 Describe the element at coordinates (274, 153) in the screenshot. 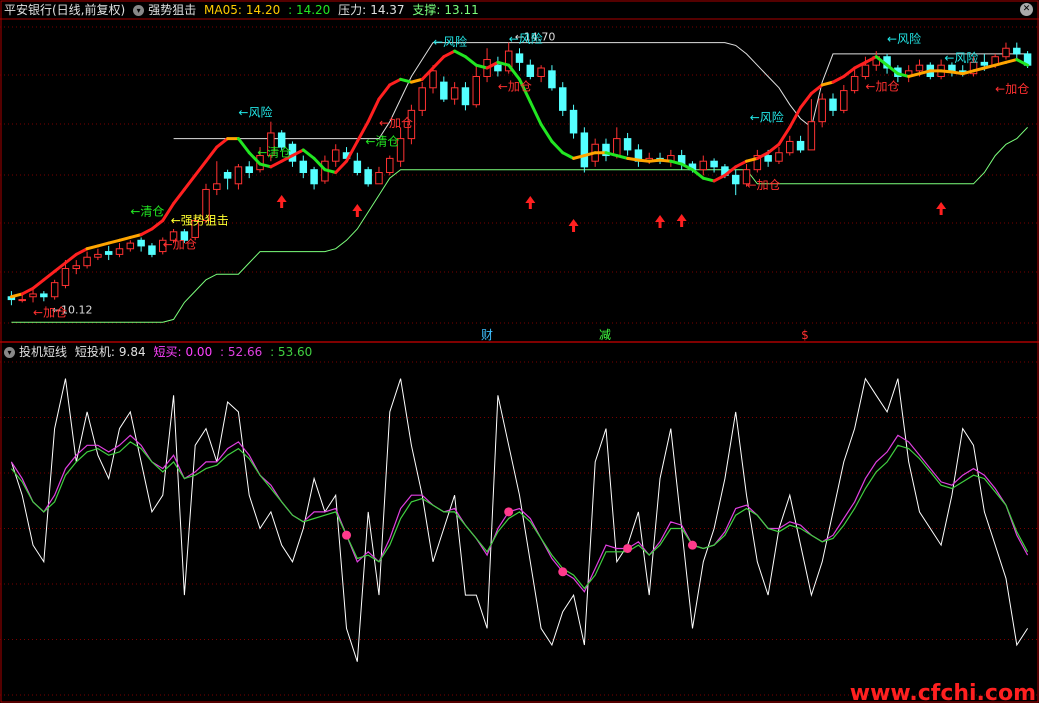

I see `signal-label: ←清仓` at that location.